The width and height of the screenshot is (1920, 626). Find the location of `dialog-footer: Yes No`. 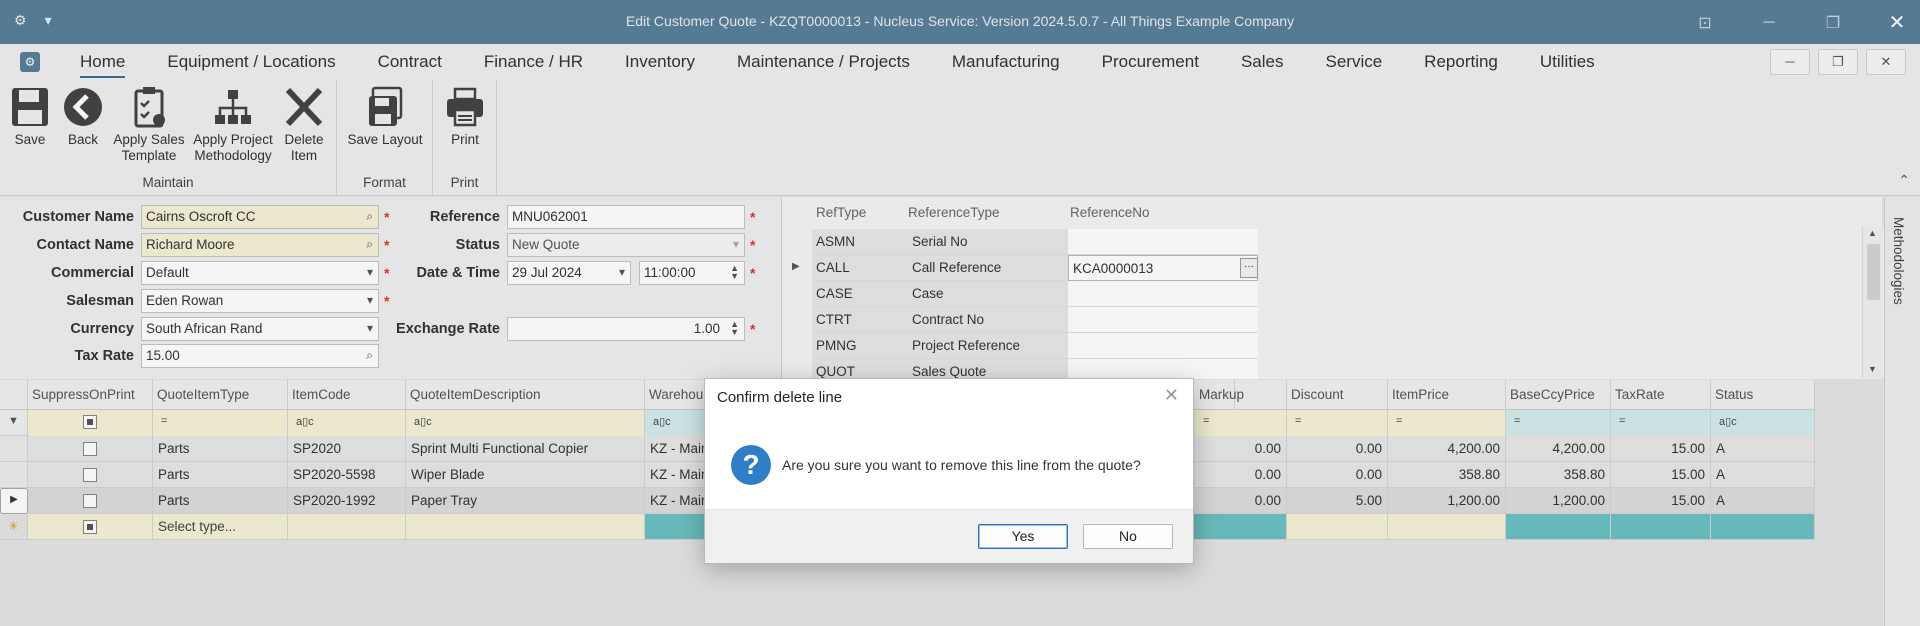

dialog-footer: Yes No is located at coordinates (949, 536).